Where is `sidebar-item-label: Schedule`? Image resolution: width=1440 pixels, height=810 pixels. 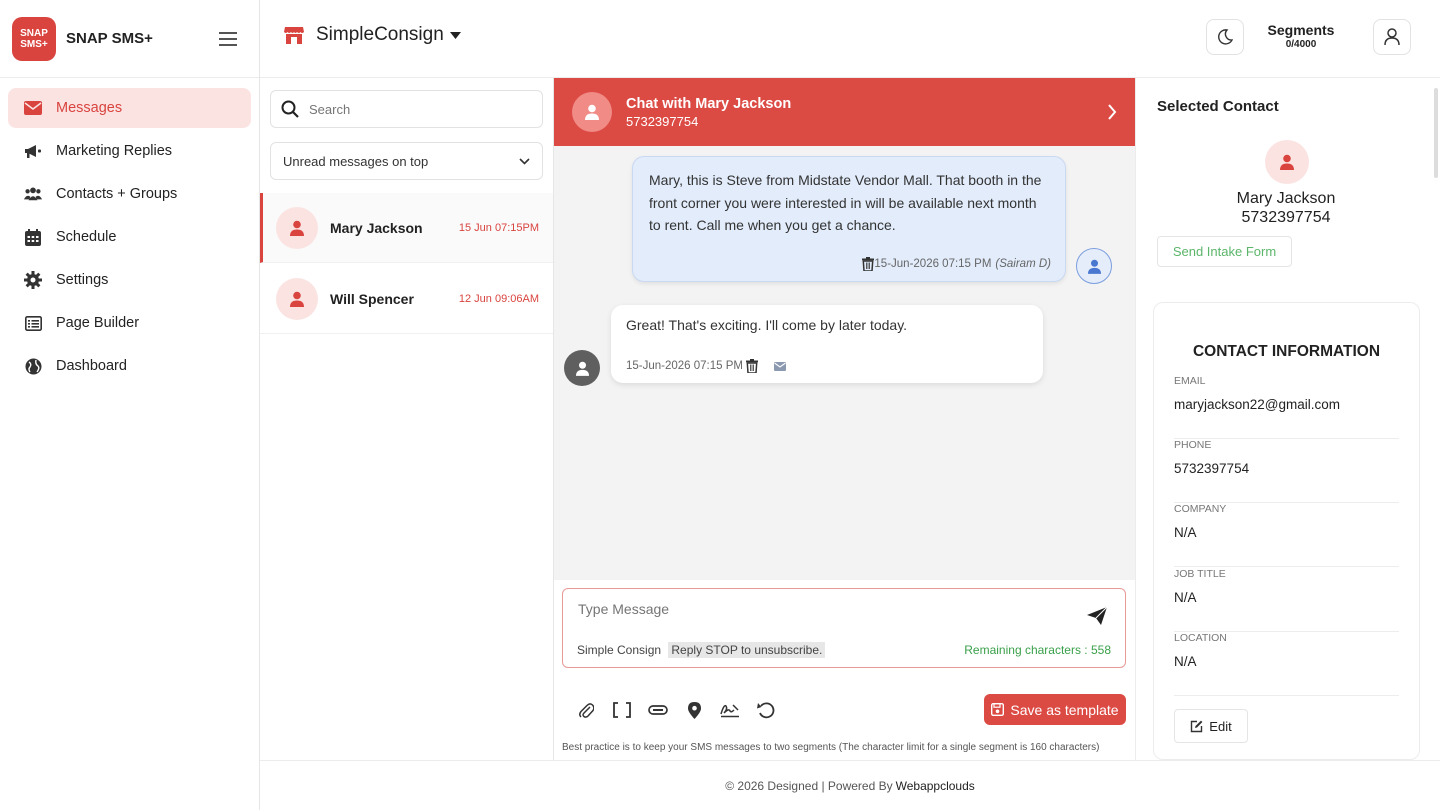 sidebar-item-label: Schedule is located at coordinates (86, 237).